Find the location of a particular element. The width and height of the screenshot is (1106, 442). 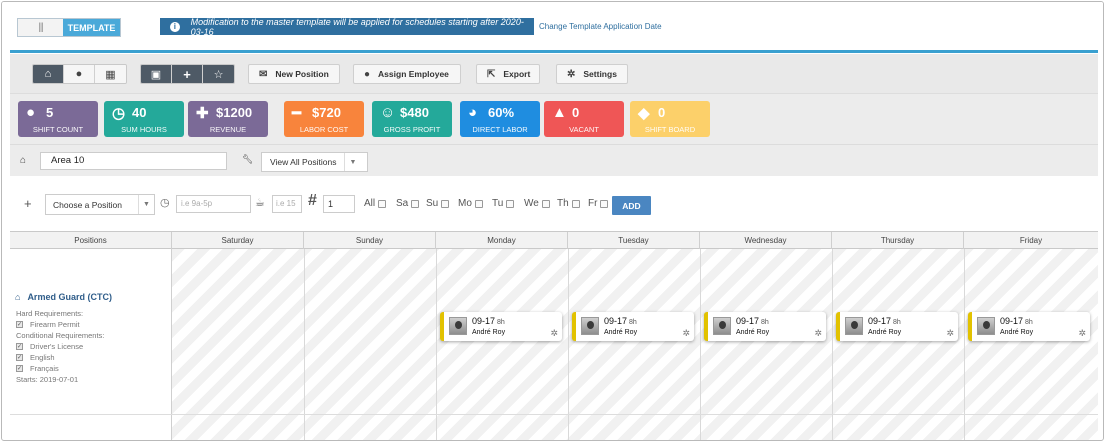

clock-icon: ◷ is located at coordinates (119, 113).